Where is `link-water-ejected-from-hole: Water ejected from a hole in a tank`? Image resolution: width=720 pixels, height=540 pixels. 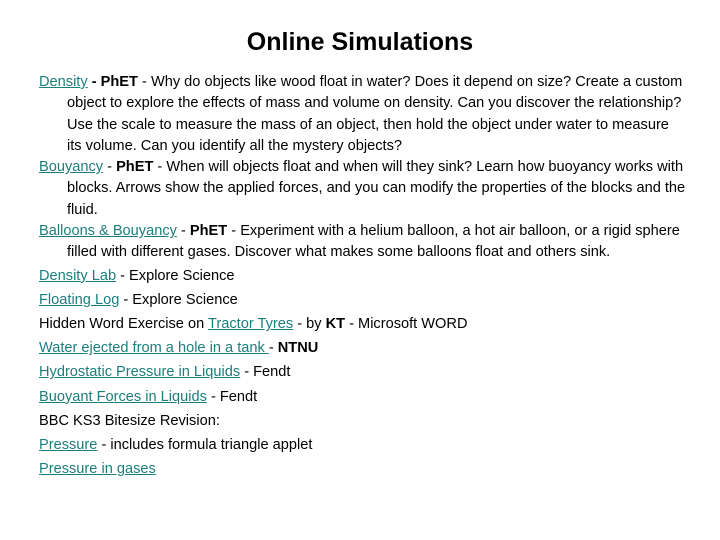 link-water-ejected-from-hole: Water ejected from a hole in a tank is located at coordinates (154, 348).